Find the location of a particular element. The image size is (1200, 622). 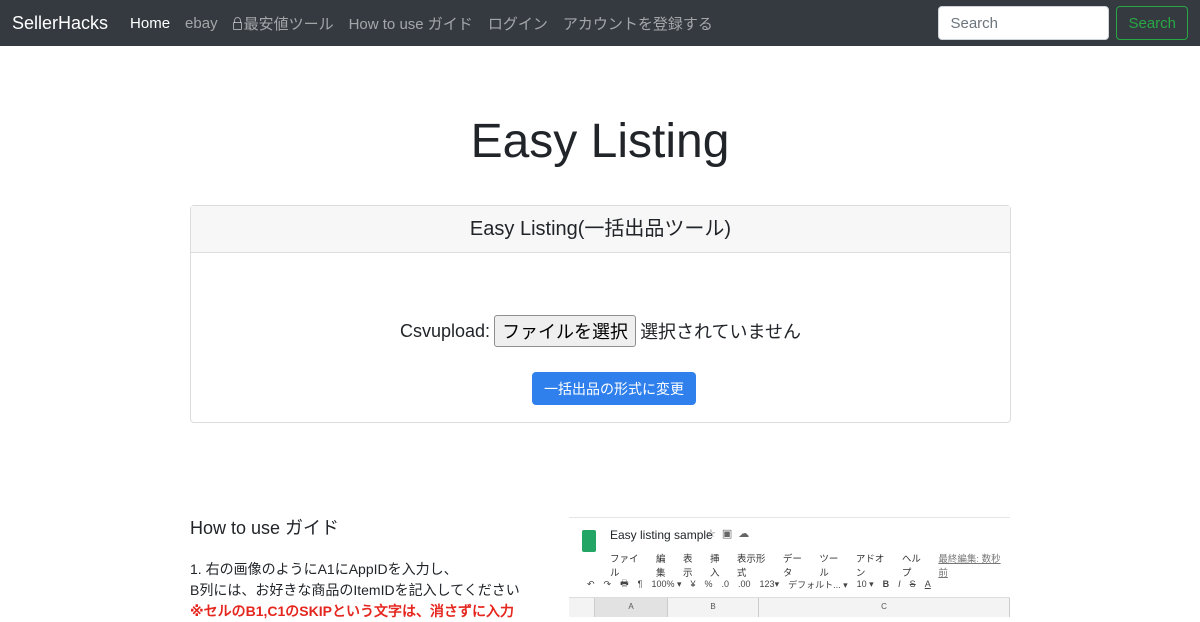

number-format-select: 123▾ is located at coordinates (769, 583).